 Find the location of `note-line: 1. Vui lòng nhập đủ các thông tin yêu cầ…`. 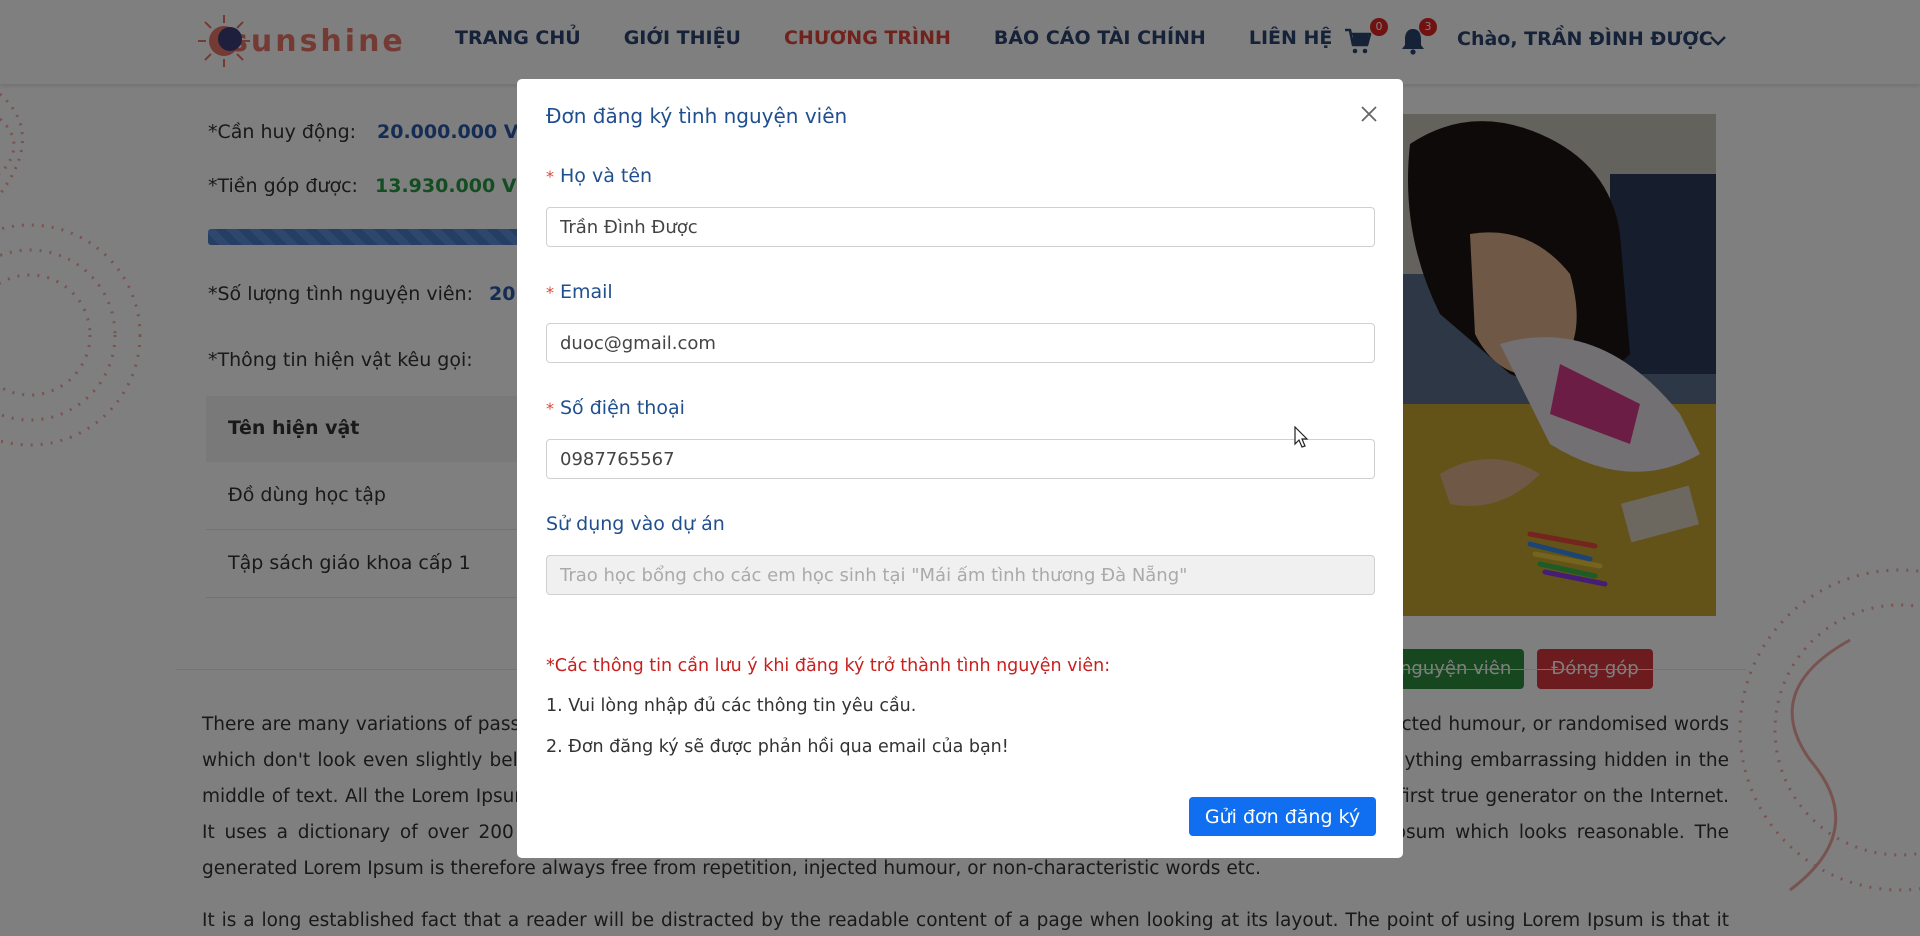

note-line: 1. Vui lòng nhập đủ các thông tin yêu cầ… is located at coordinates (731, 706).